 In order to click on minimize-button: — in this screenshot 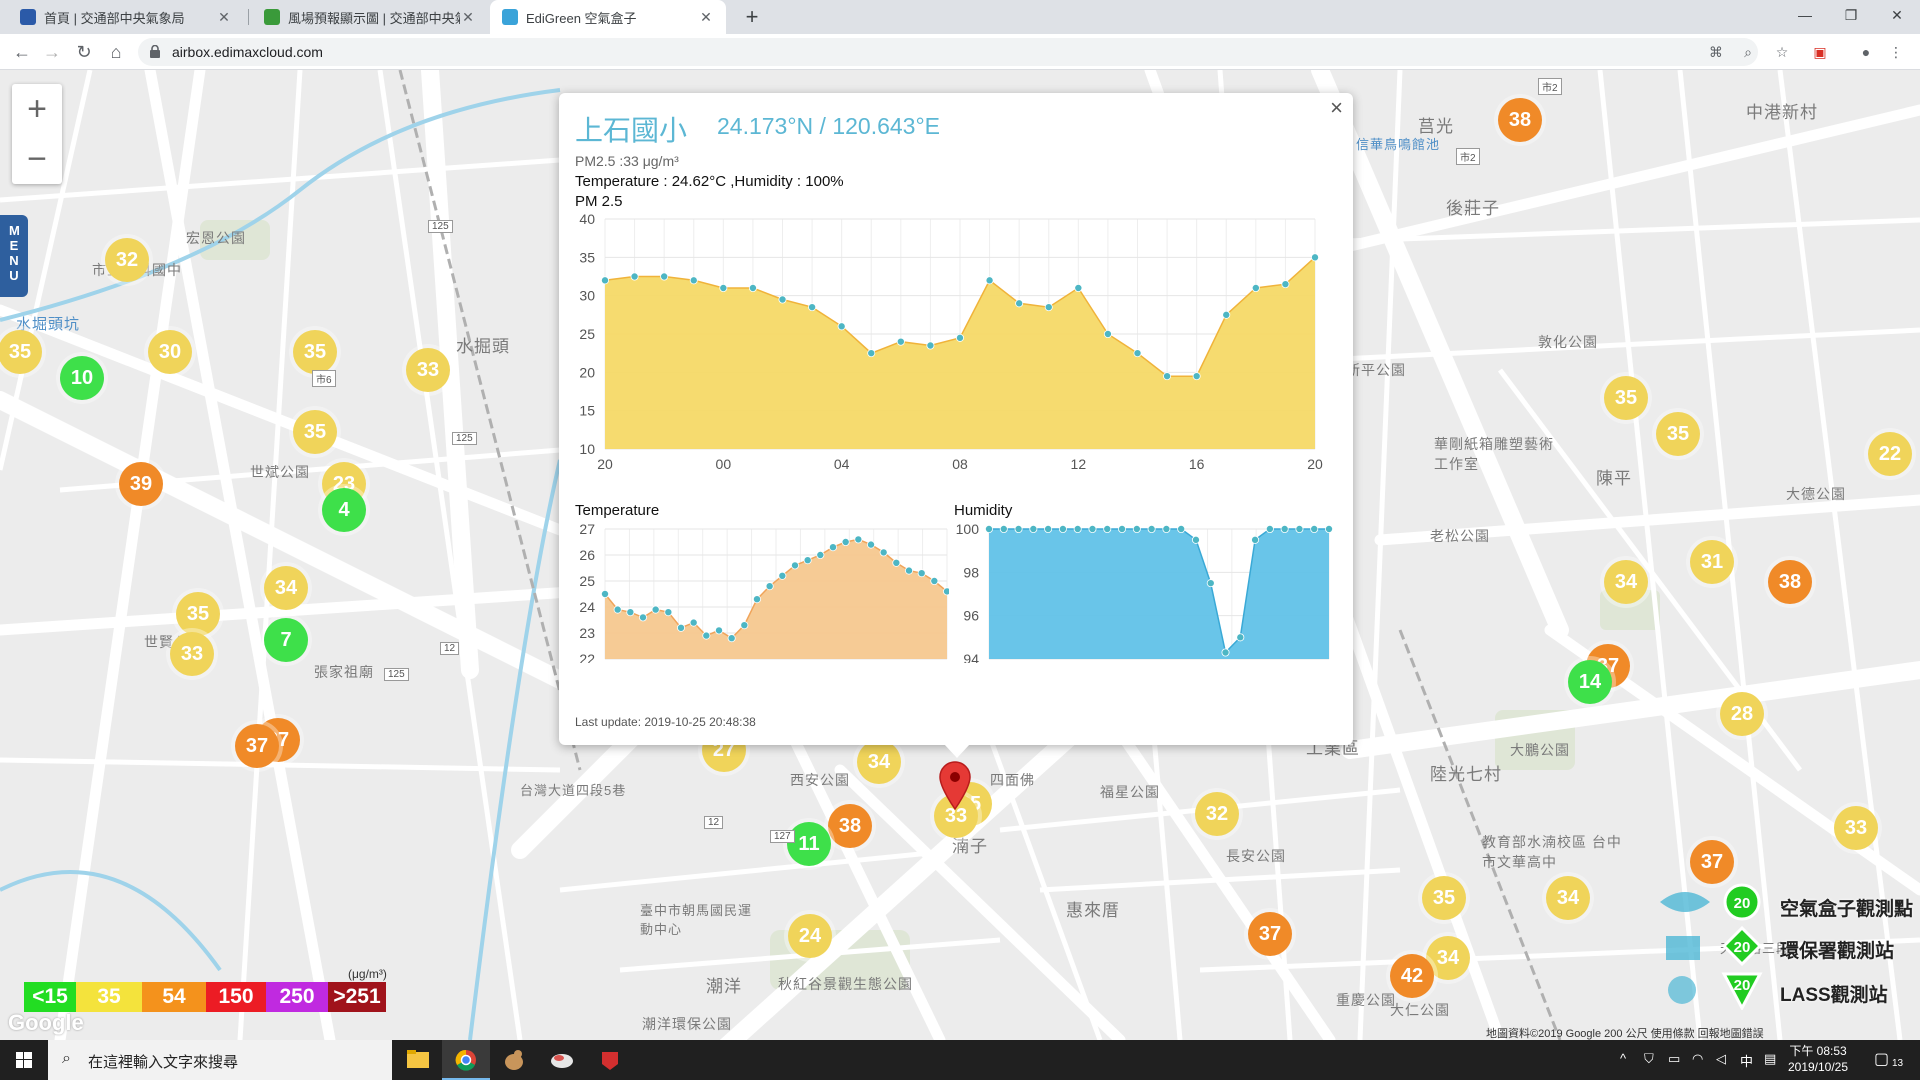, I will do `click(1805, 15)`.